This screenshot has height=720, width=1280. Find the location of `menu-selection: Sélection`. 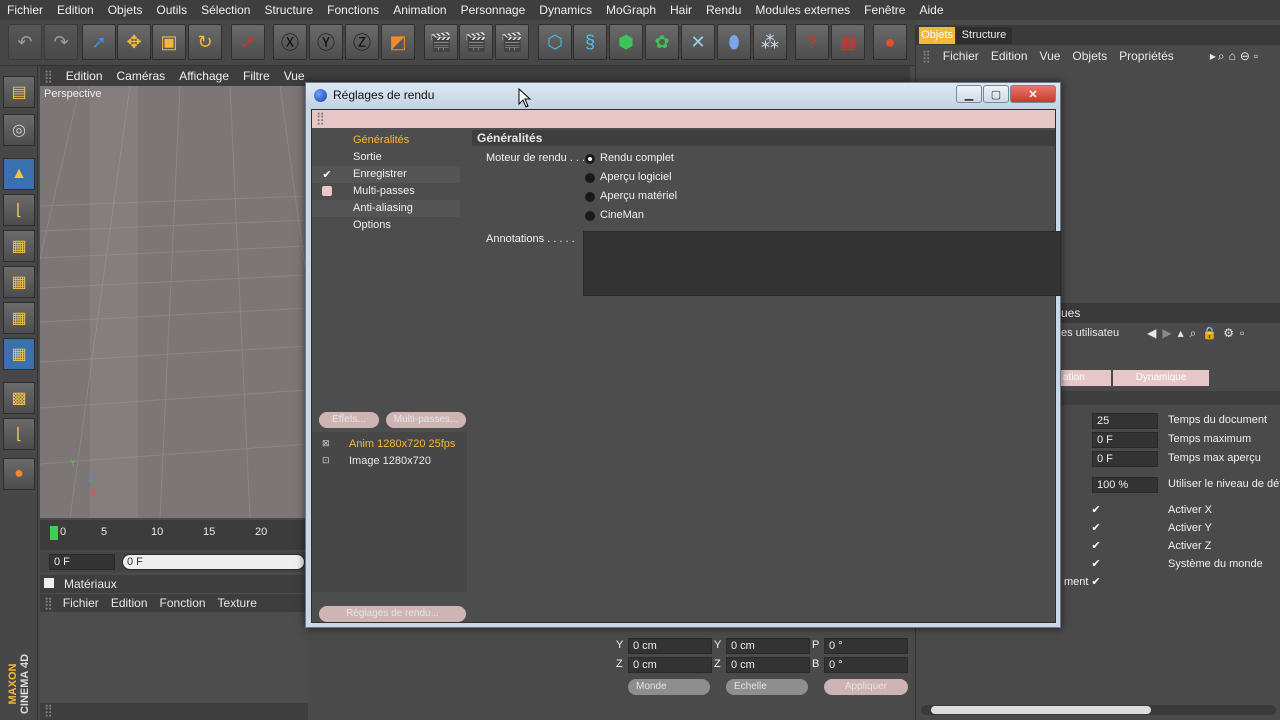

menu-selection: Sélection is located at coordinates (225, 10).